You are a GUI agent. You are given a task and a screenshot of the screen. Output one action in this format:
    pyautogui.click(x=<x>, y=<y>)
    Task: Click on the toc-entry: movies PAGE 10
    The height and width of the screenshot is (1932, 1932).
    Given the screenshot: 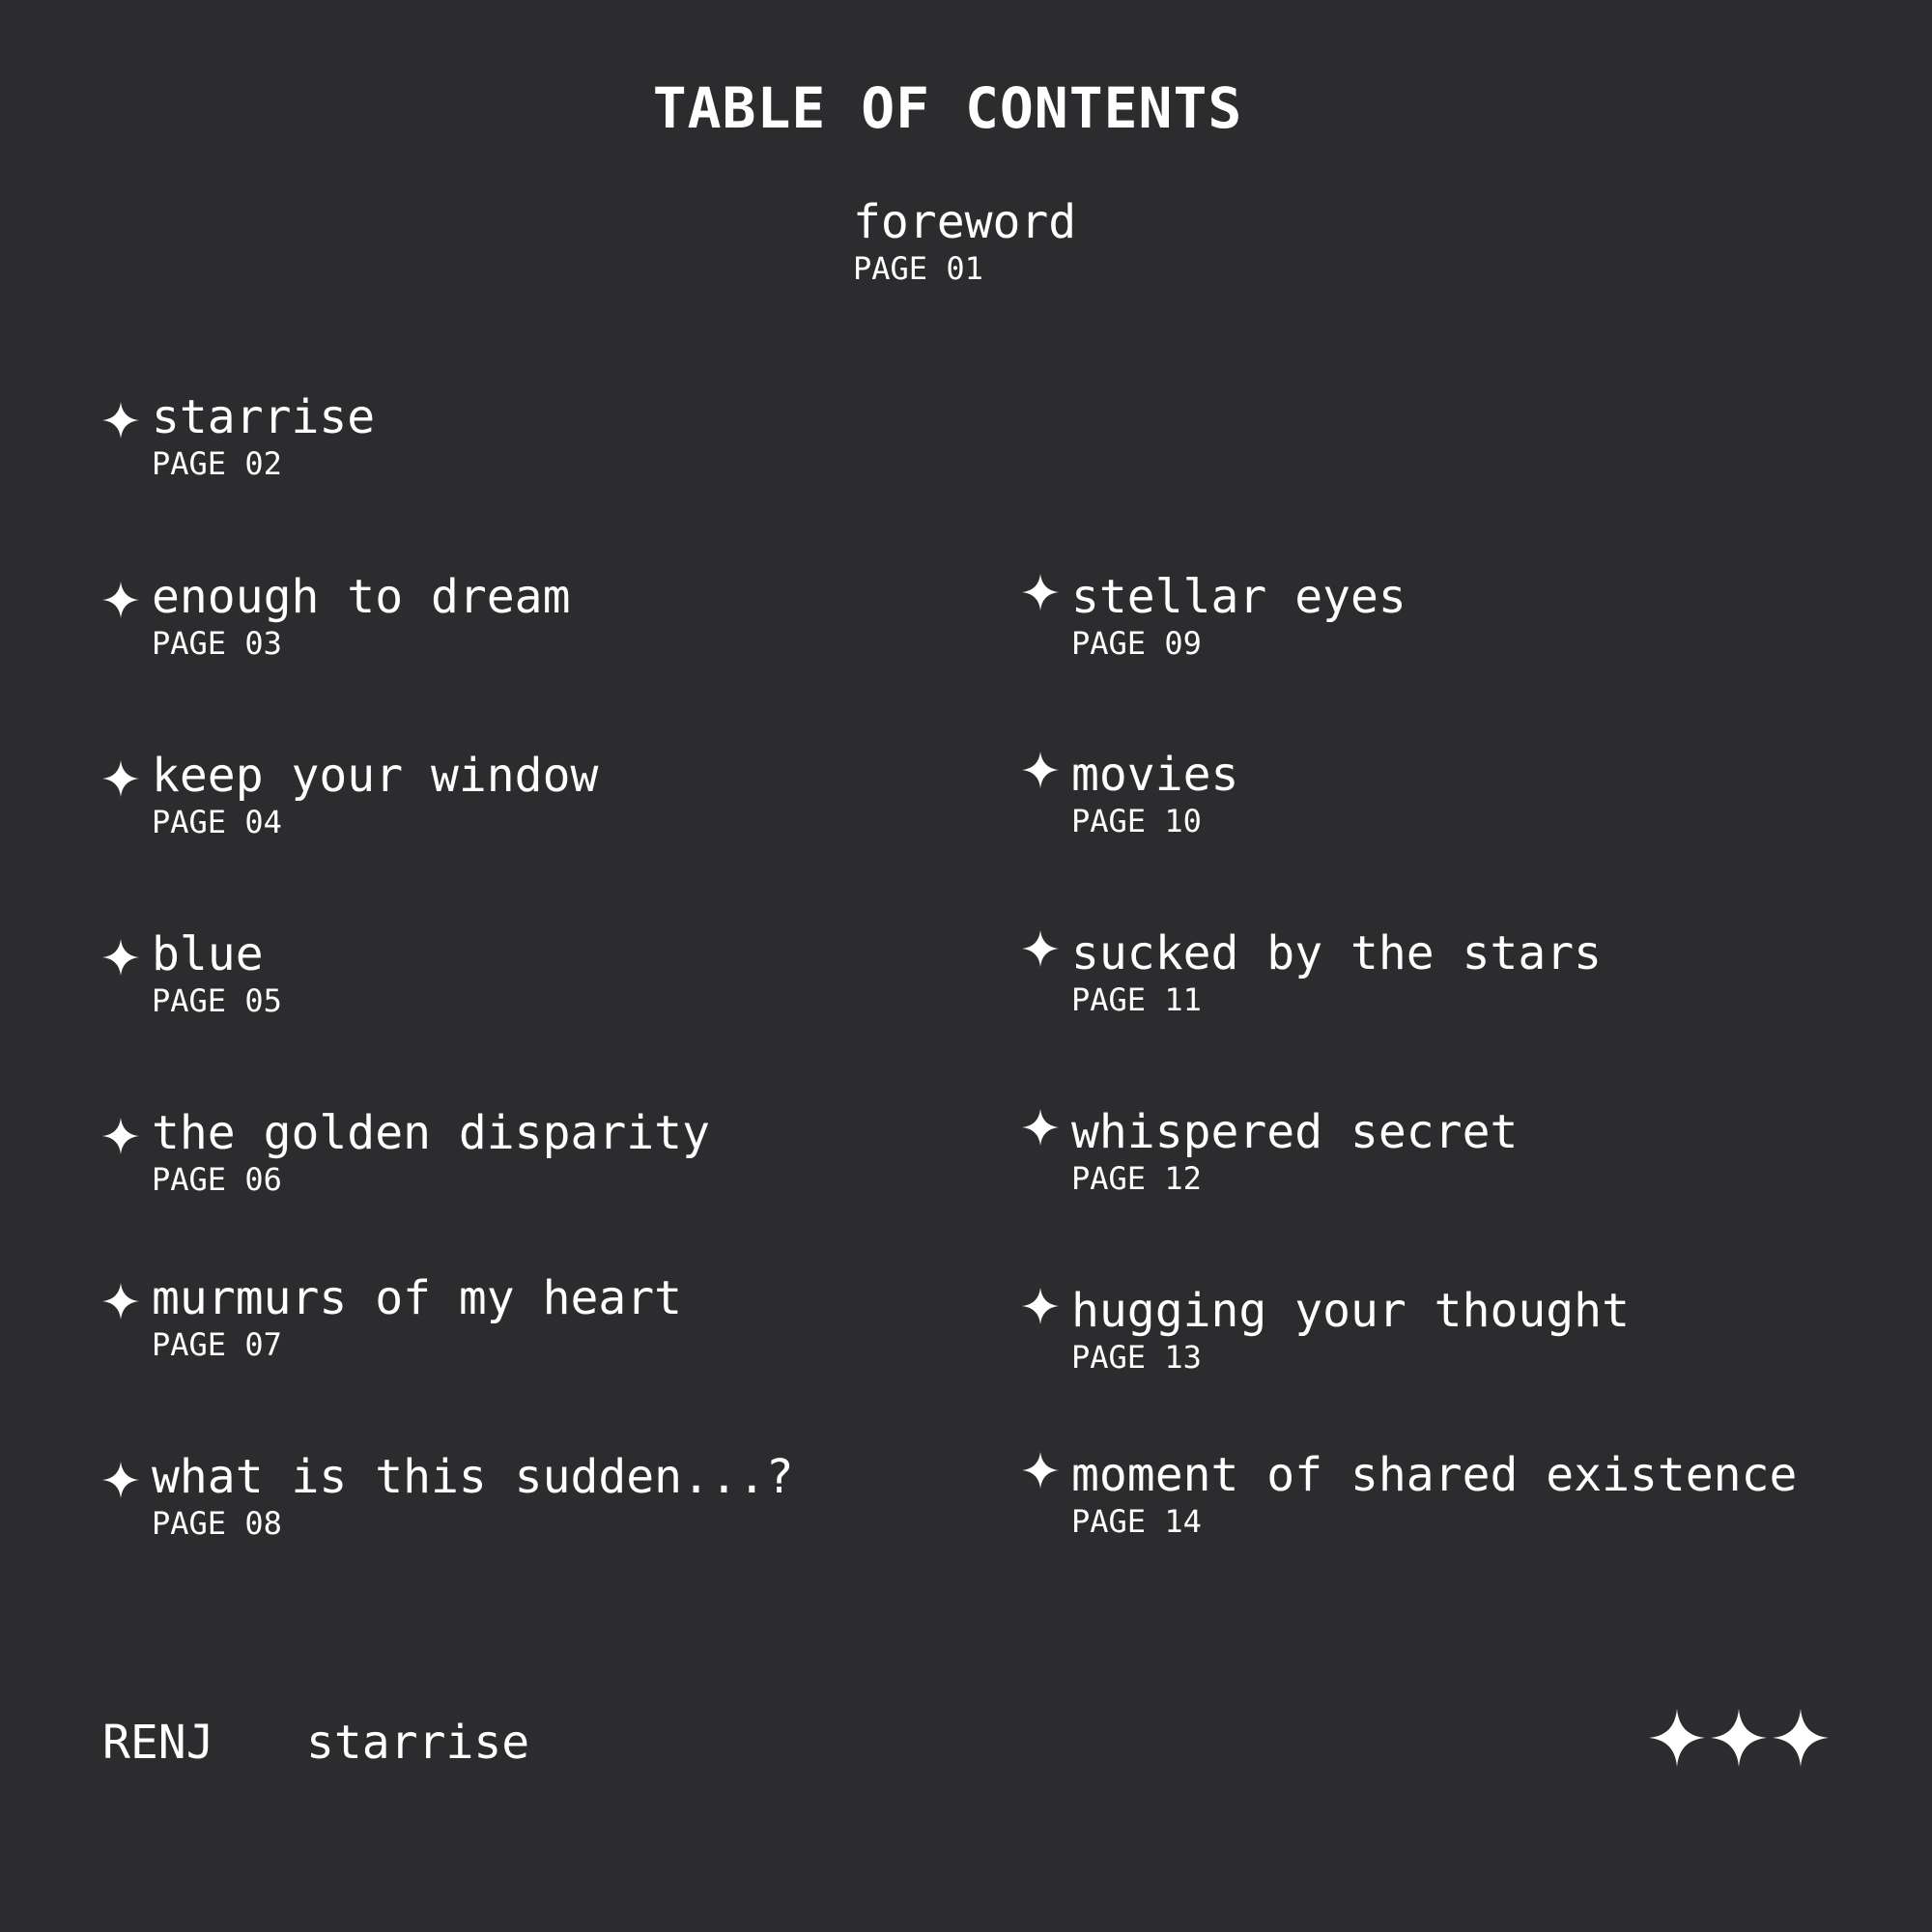 What is the action you would take?
    pyautogui.click(x=1130, y=792)
    